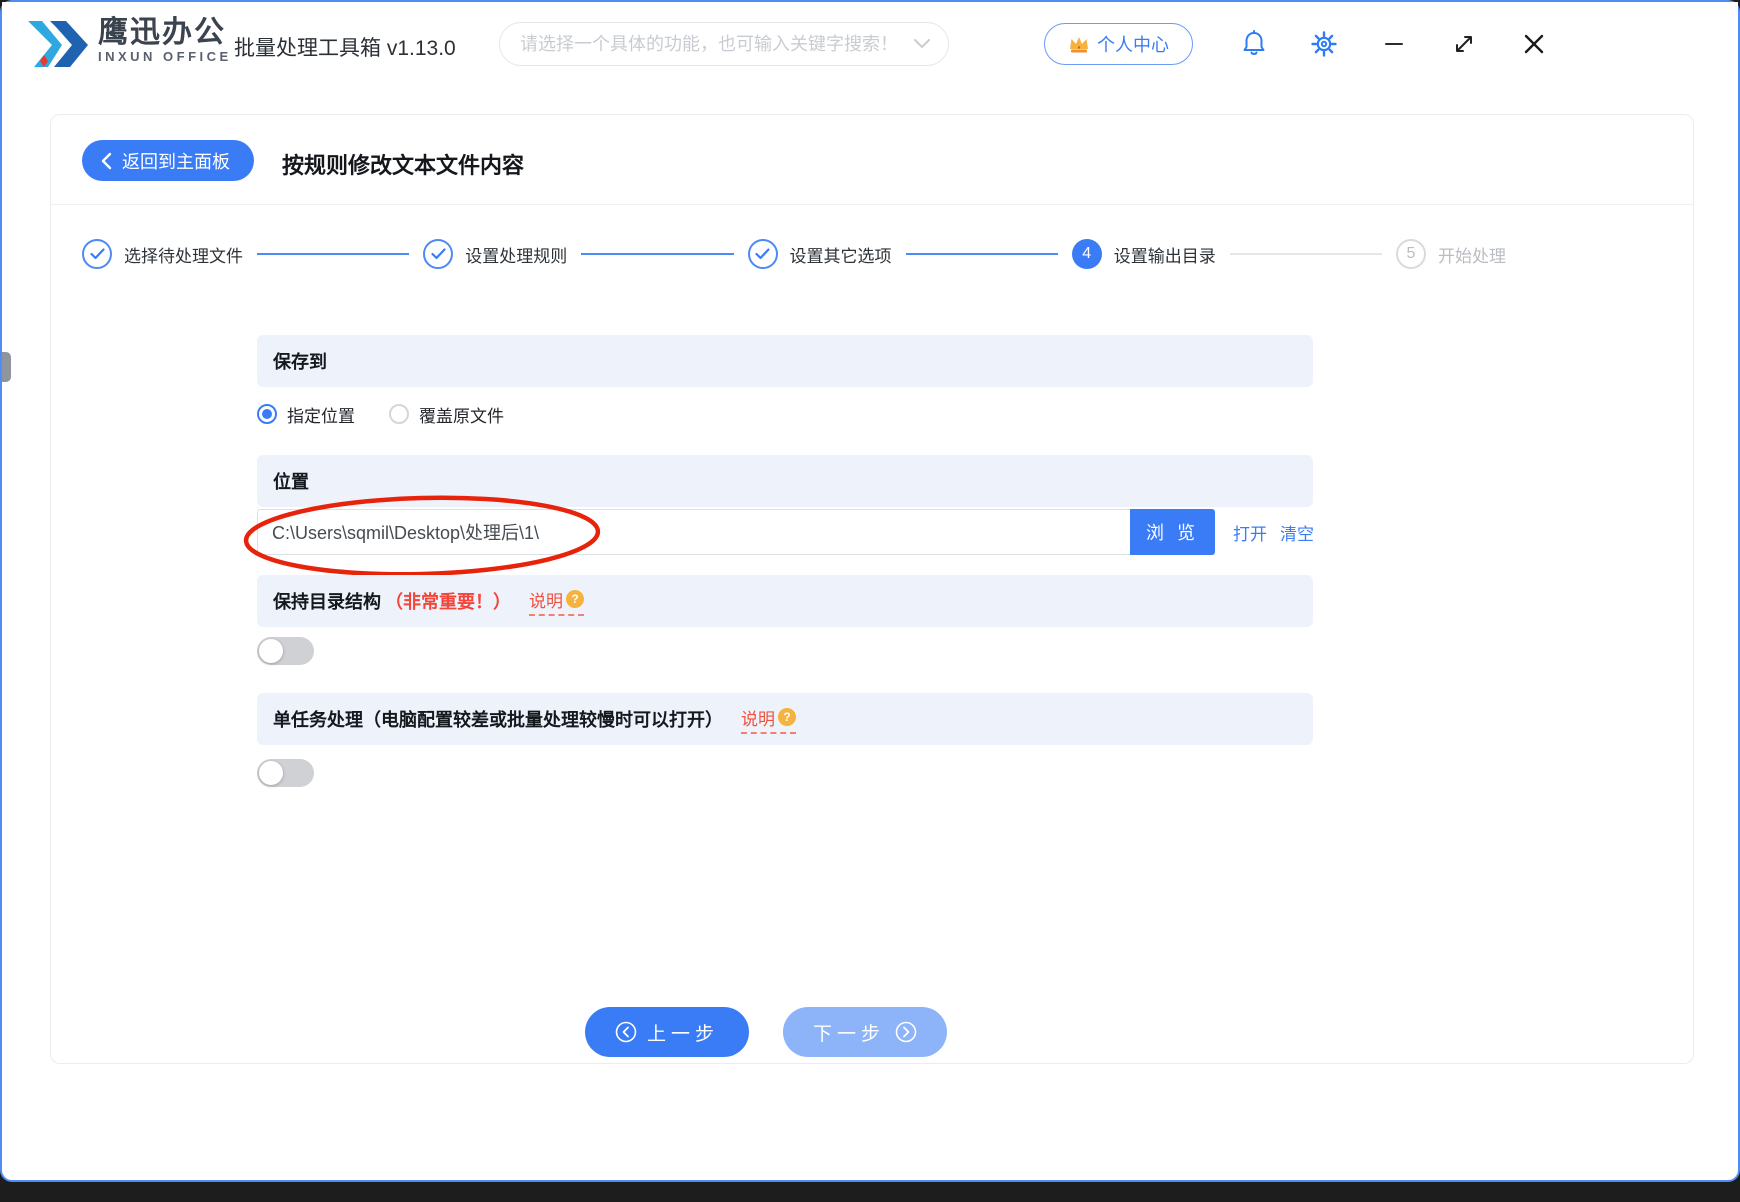 Image resolution: width=1740 pixels, height=1202 pixels. Describe the element at coordinates (1250, 532) in the screenshot. I see `open-folder-link: 打开` at that location.